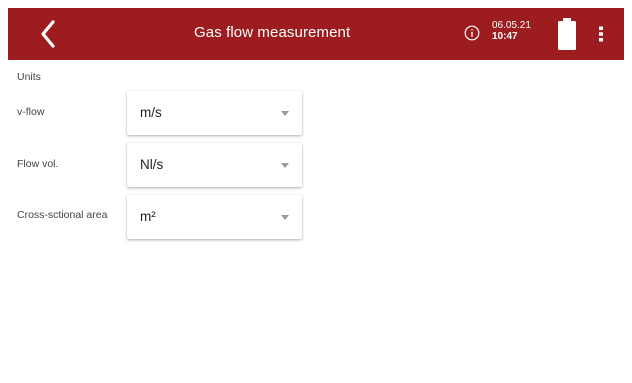 The width and height of the screenshot is (632, 383). Describe the element at coordinates (272, 32) in the screenshot. I see `page-title: Gas flow measurement` at that location.